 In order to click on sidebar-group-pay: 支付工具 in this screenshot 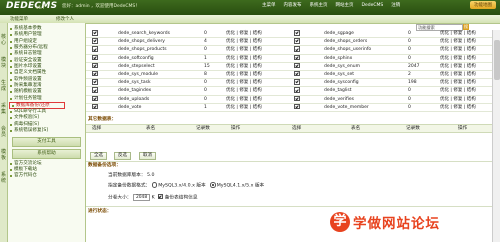, I will do `click(46, 141)`.